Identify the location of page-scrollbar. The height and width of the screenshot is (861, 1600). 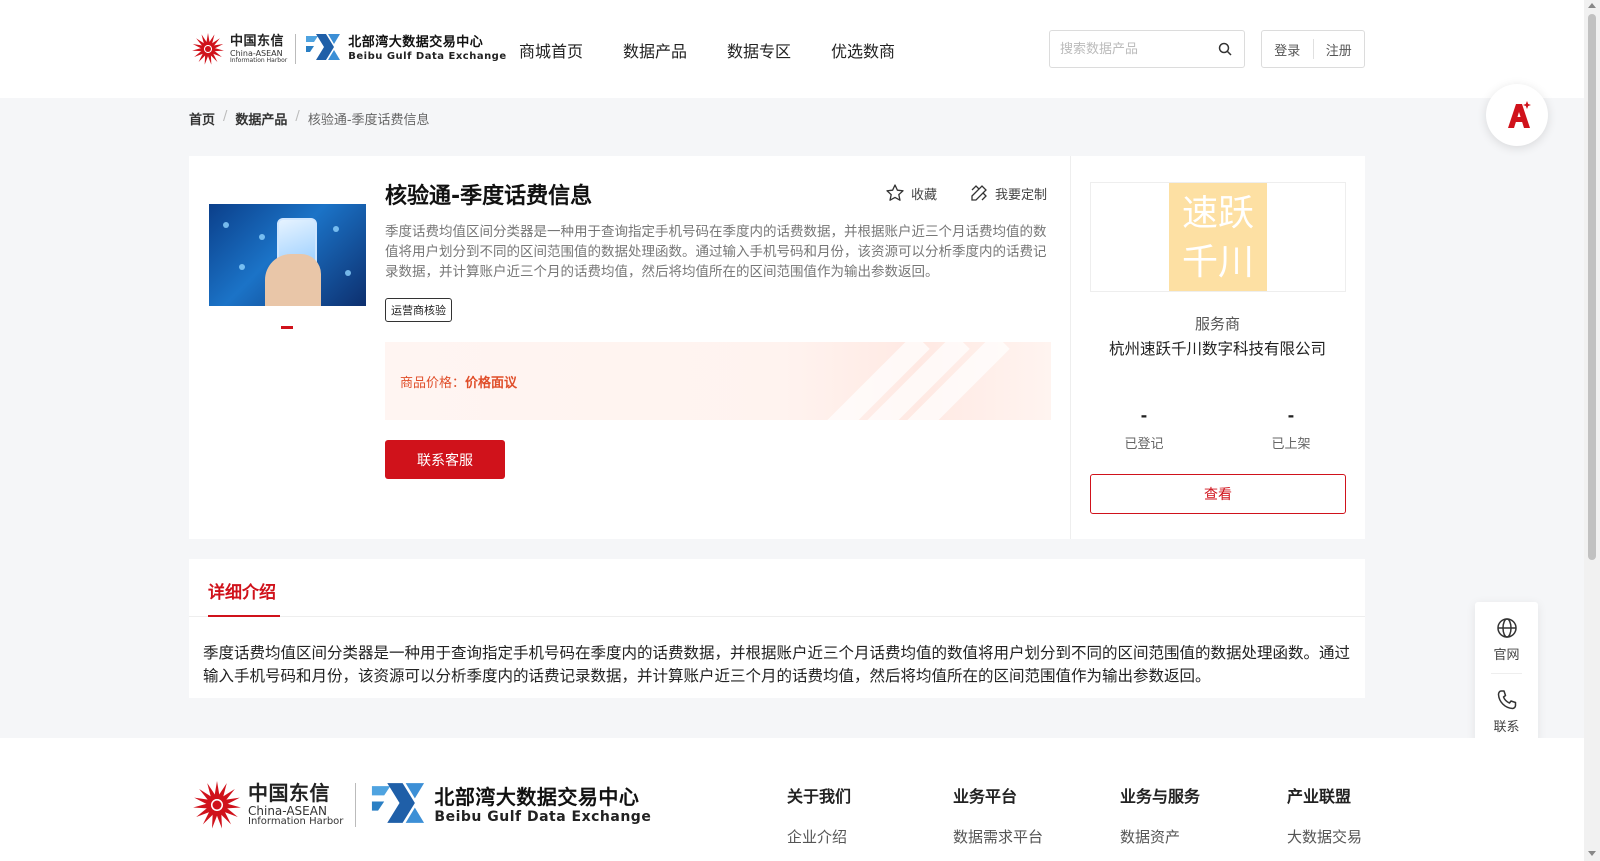
(1592, 430).